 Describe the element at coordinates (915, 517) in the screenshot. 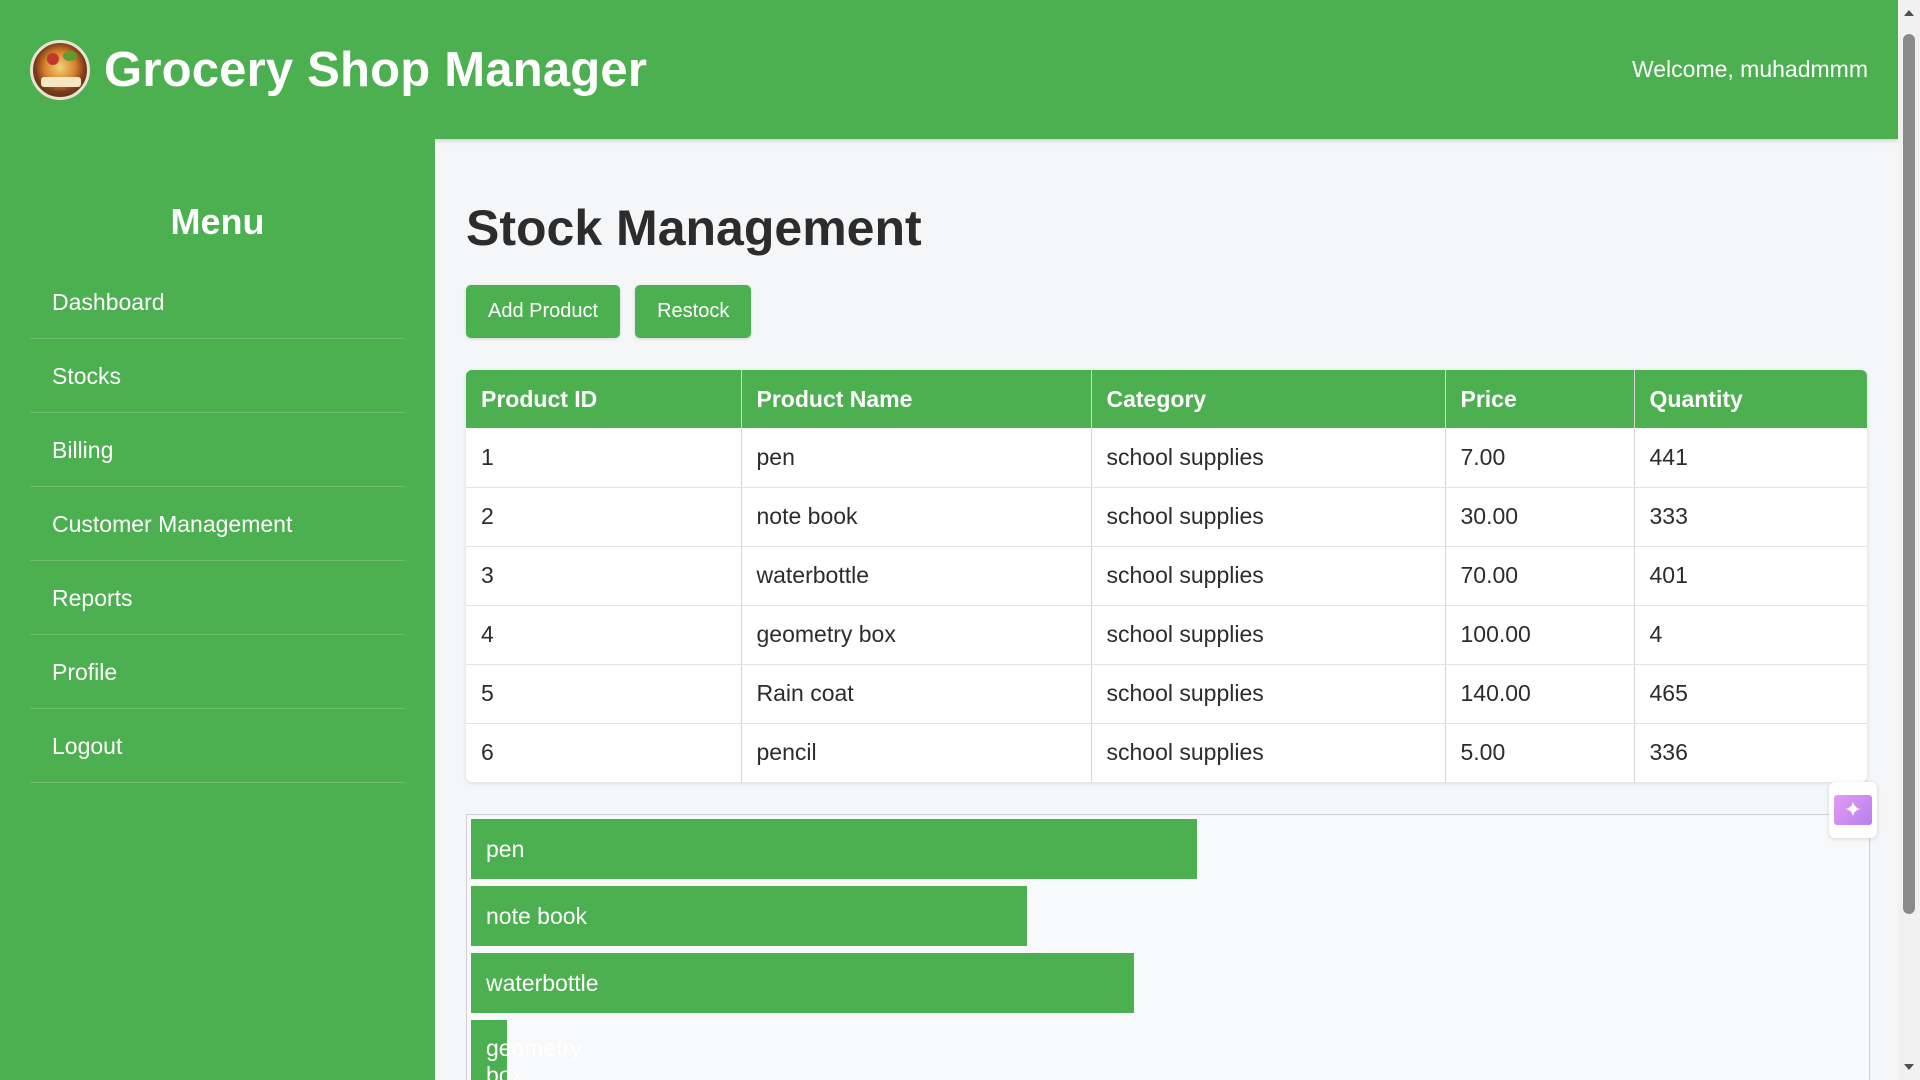

I see `cell-product-name: note book` at that location.